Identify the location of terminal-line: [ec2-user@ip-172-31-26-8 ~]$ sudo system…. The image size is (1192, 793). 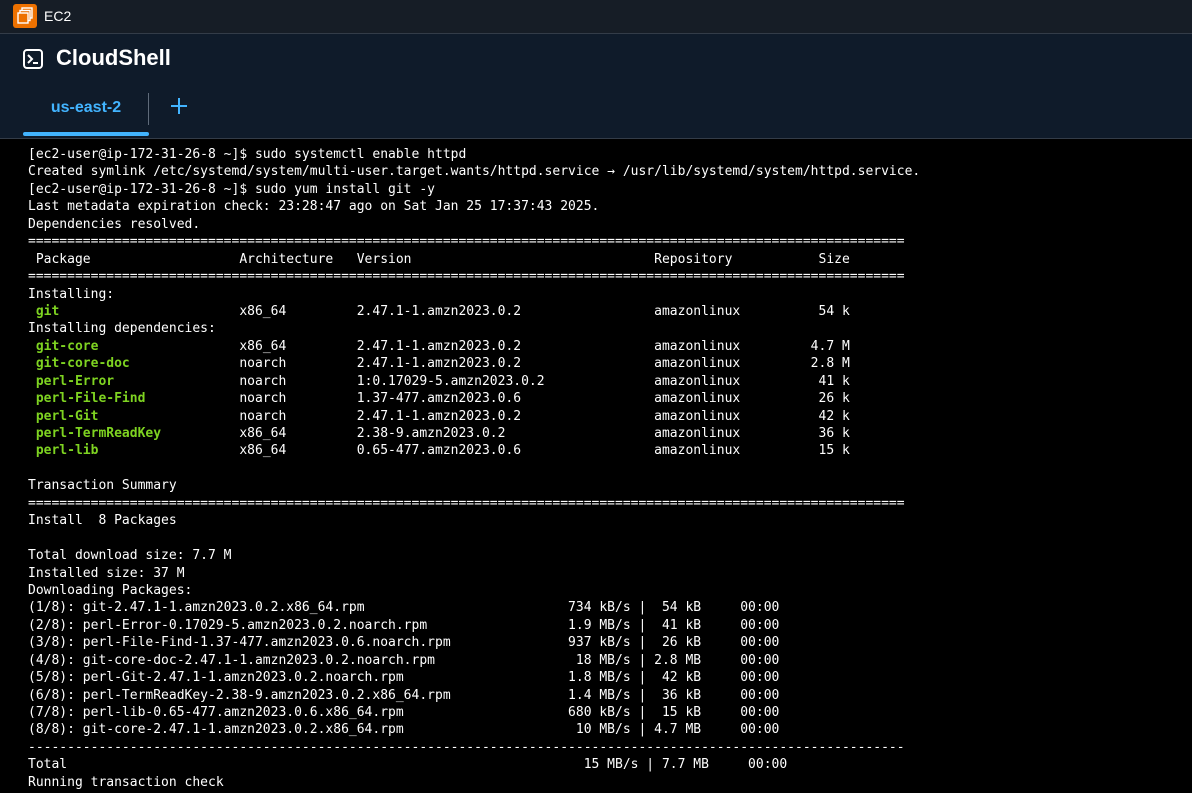
(247, 154).